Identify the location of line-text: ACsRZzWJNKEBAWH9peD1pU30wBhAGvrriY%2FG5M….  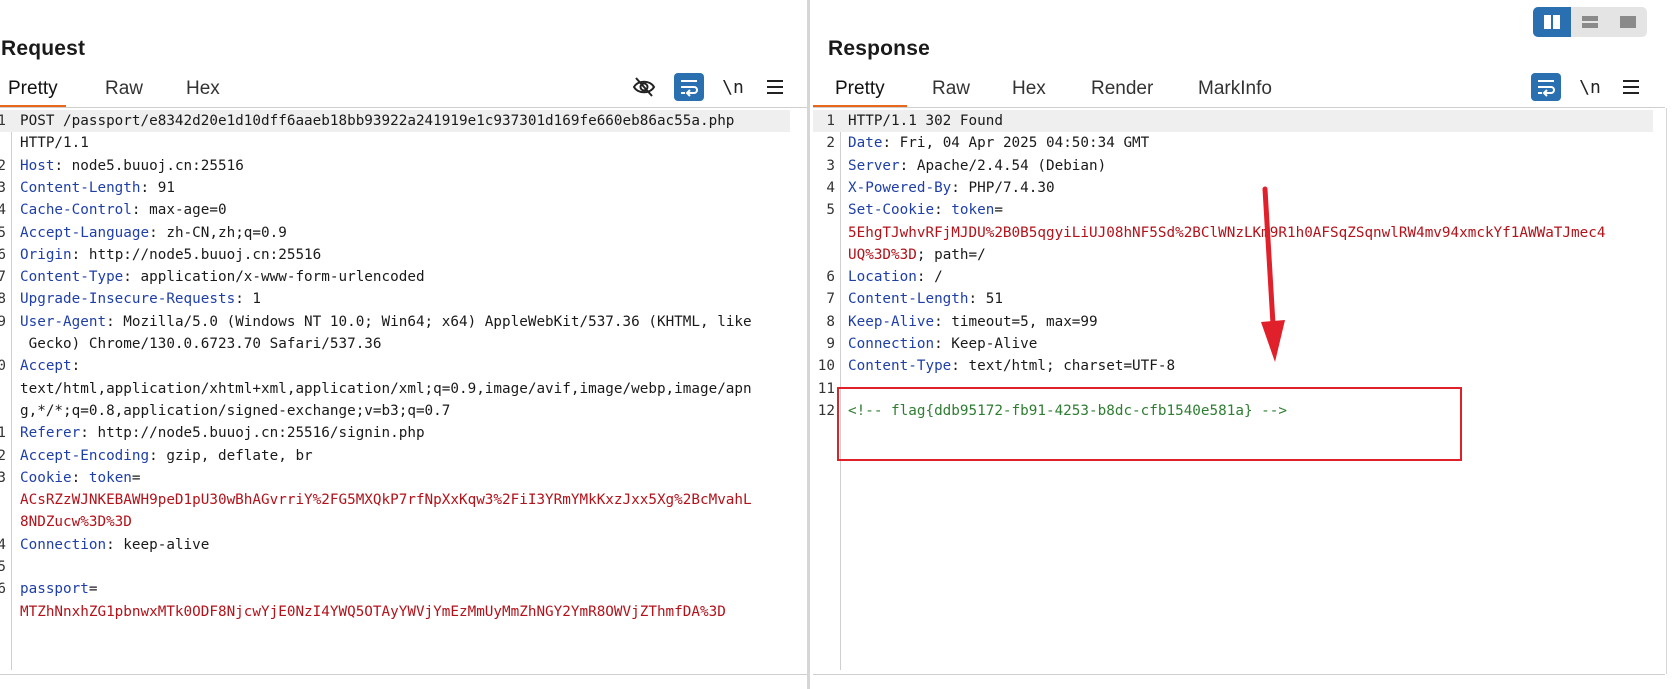
(386, 500).